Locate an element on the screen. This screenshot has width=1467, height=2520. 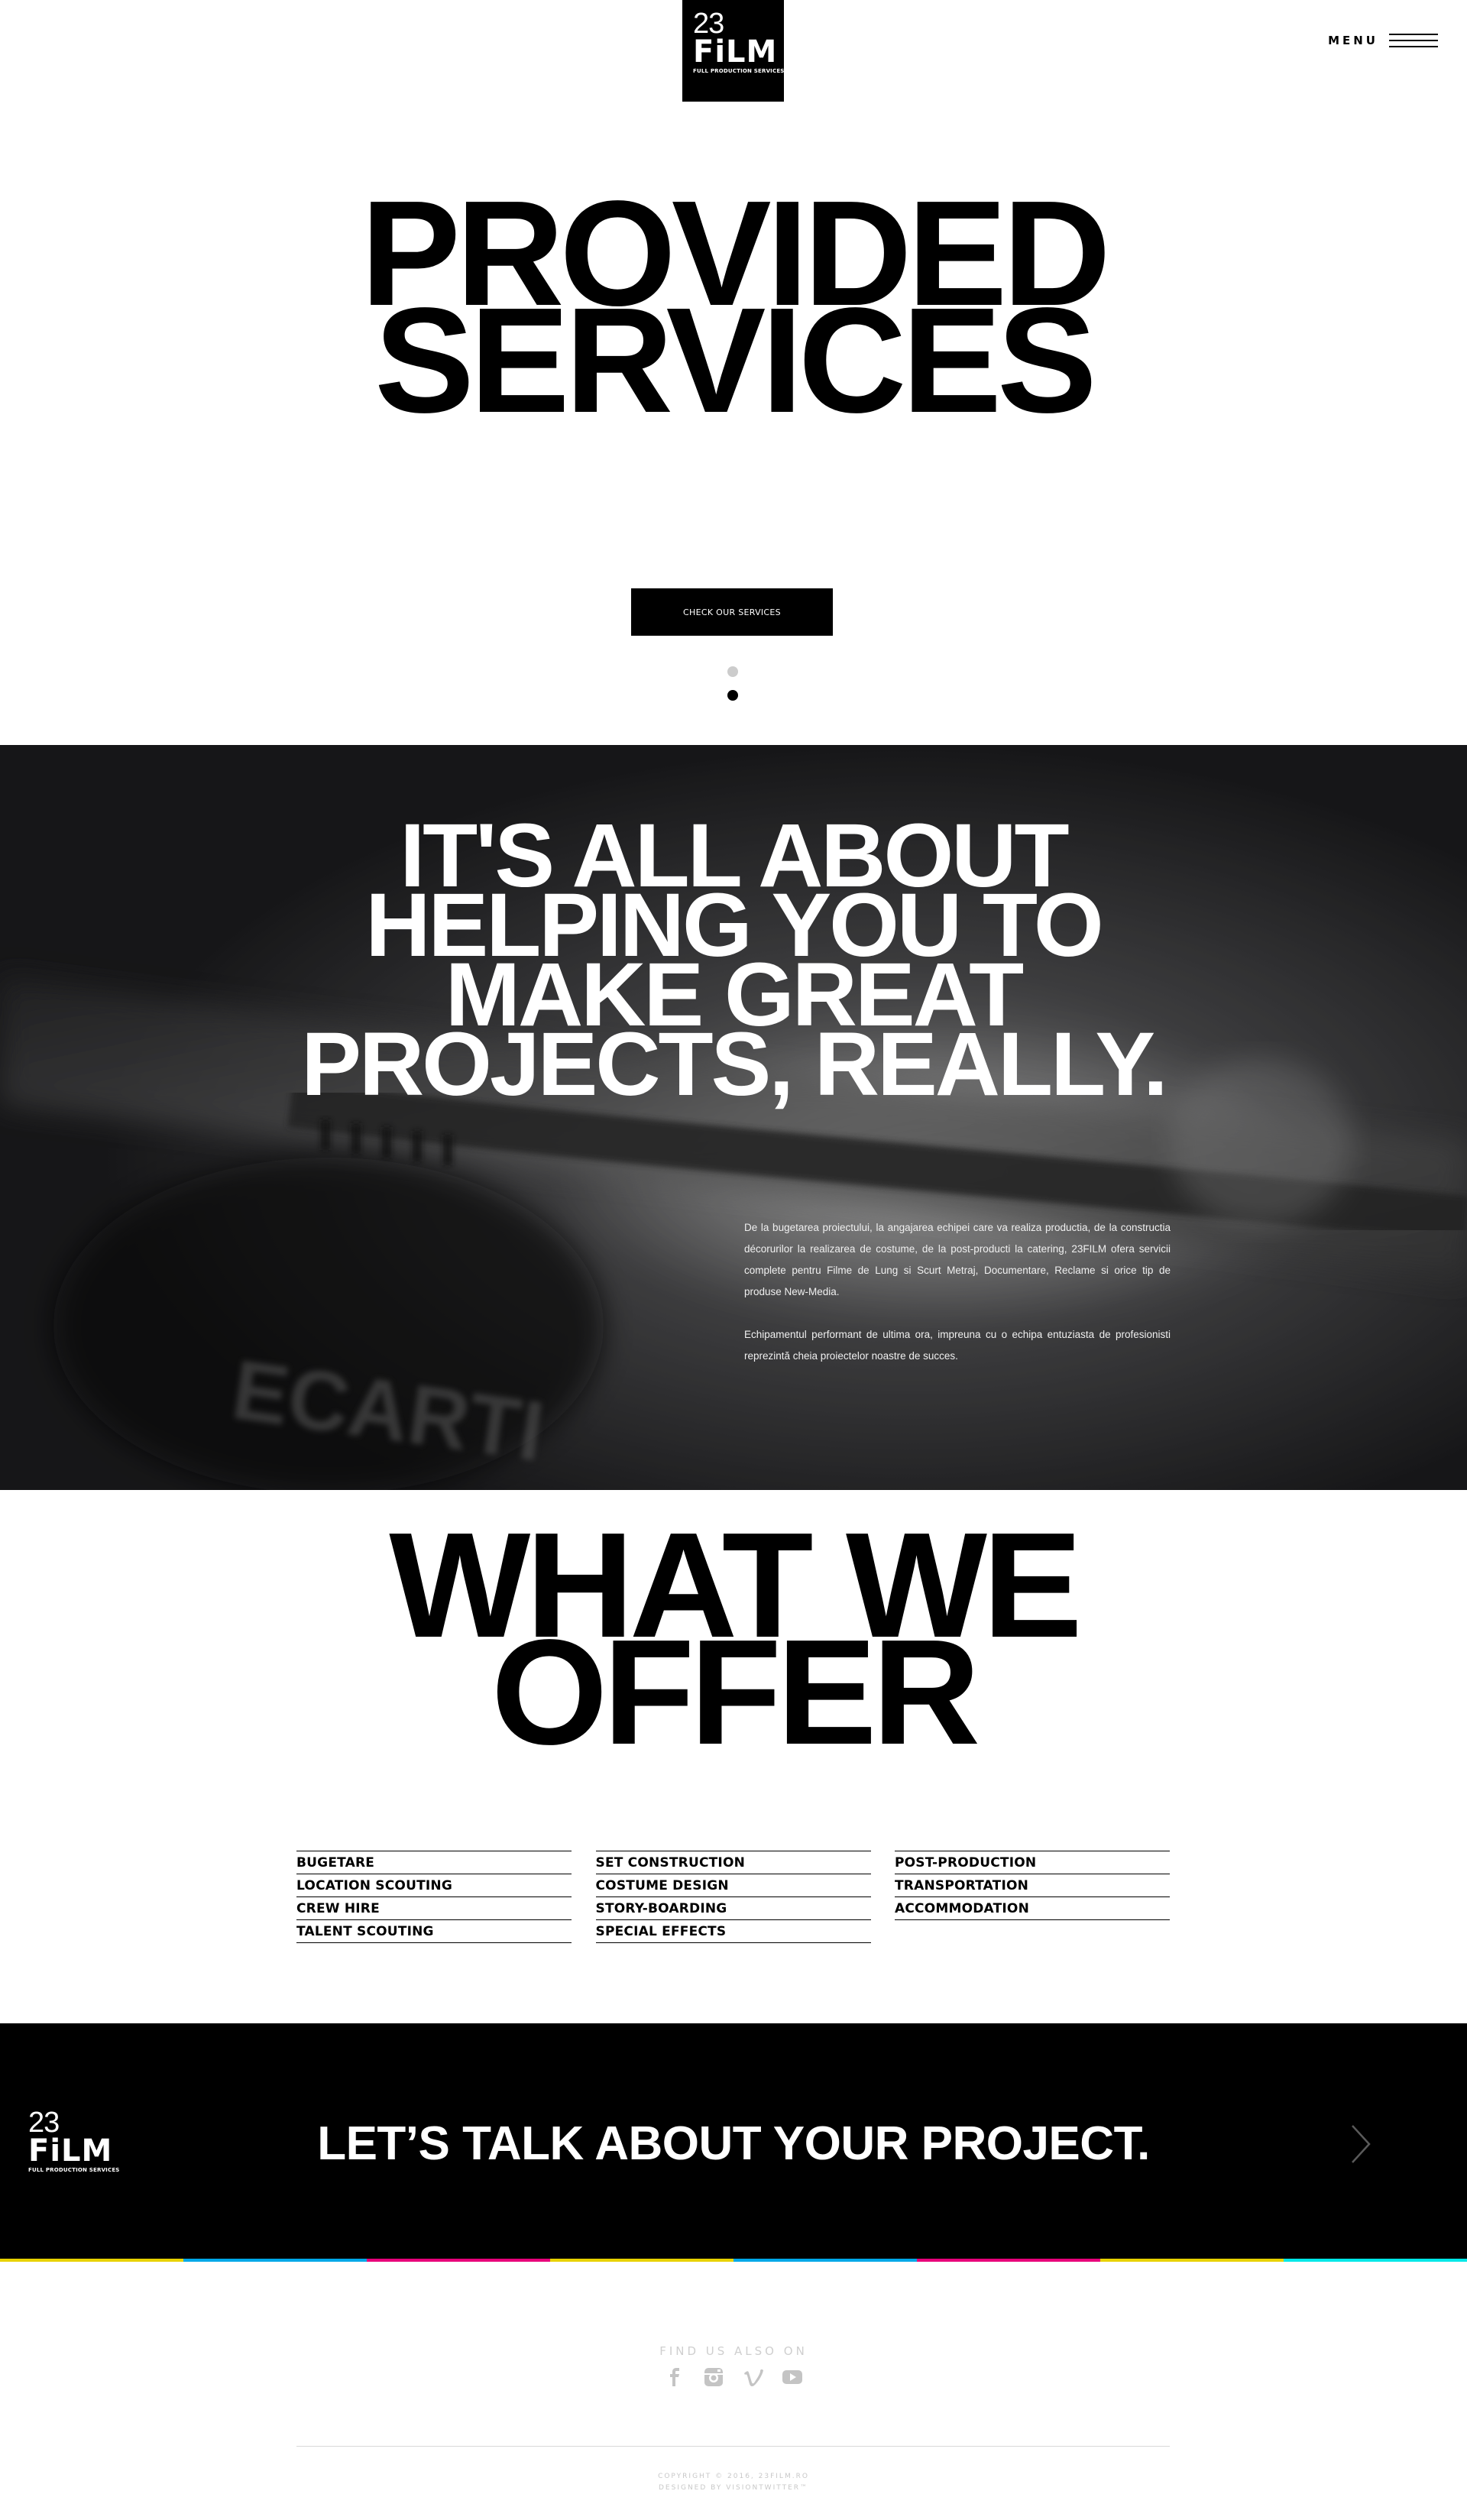
offer-item: TRANSPORTATION is located at coordinates (1032, 1885).